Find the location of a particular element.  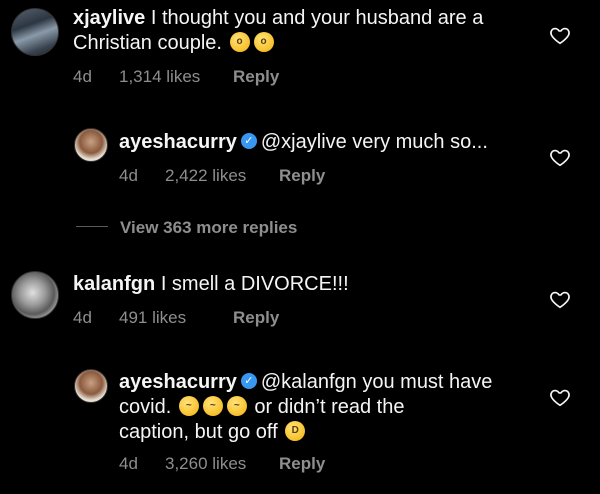

avatar-kalanfgn is located at coordinates (35, 295).